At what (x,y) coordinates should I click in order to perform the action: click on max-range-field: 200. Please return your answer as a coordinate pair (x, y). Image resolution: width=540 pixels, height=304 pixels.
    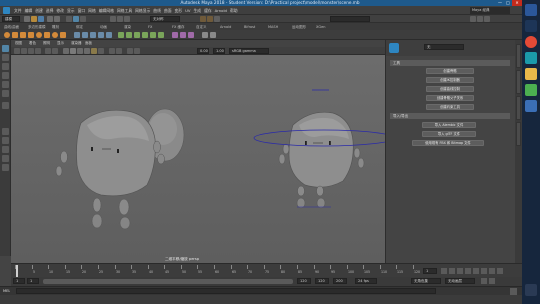
    Looking at the image, I should click on (340, 281).